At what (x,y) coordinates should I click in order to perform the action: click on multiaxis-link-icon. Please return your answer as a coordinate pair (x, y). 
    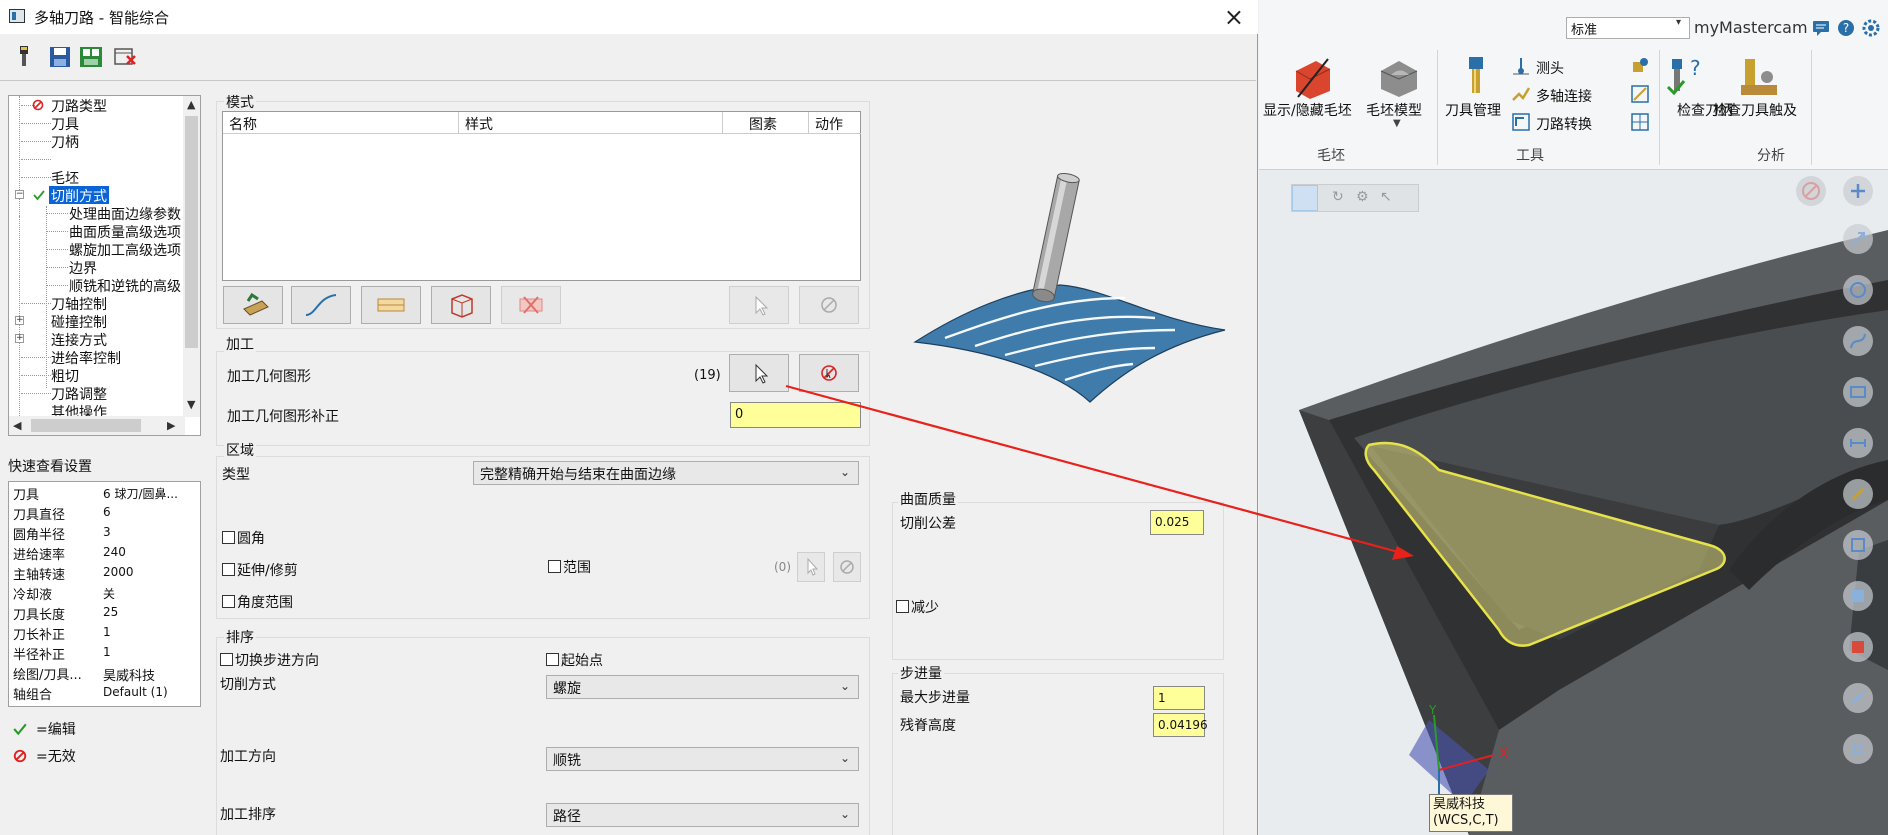
    Looking at the image, I should click on (1521, 94).